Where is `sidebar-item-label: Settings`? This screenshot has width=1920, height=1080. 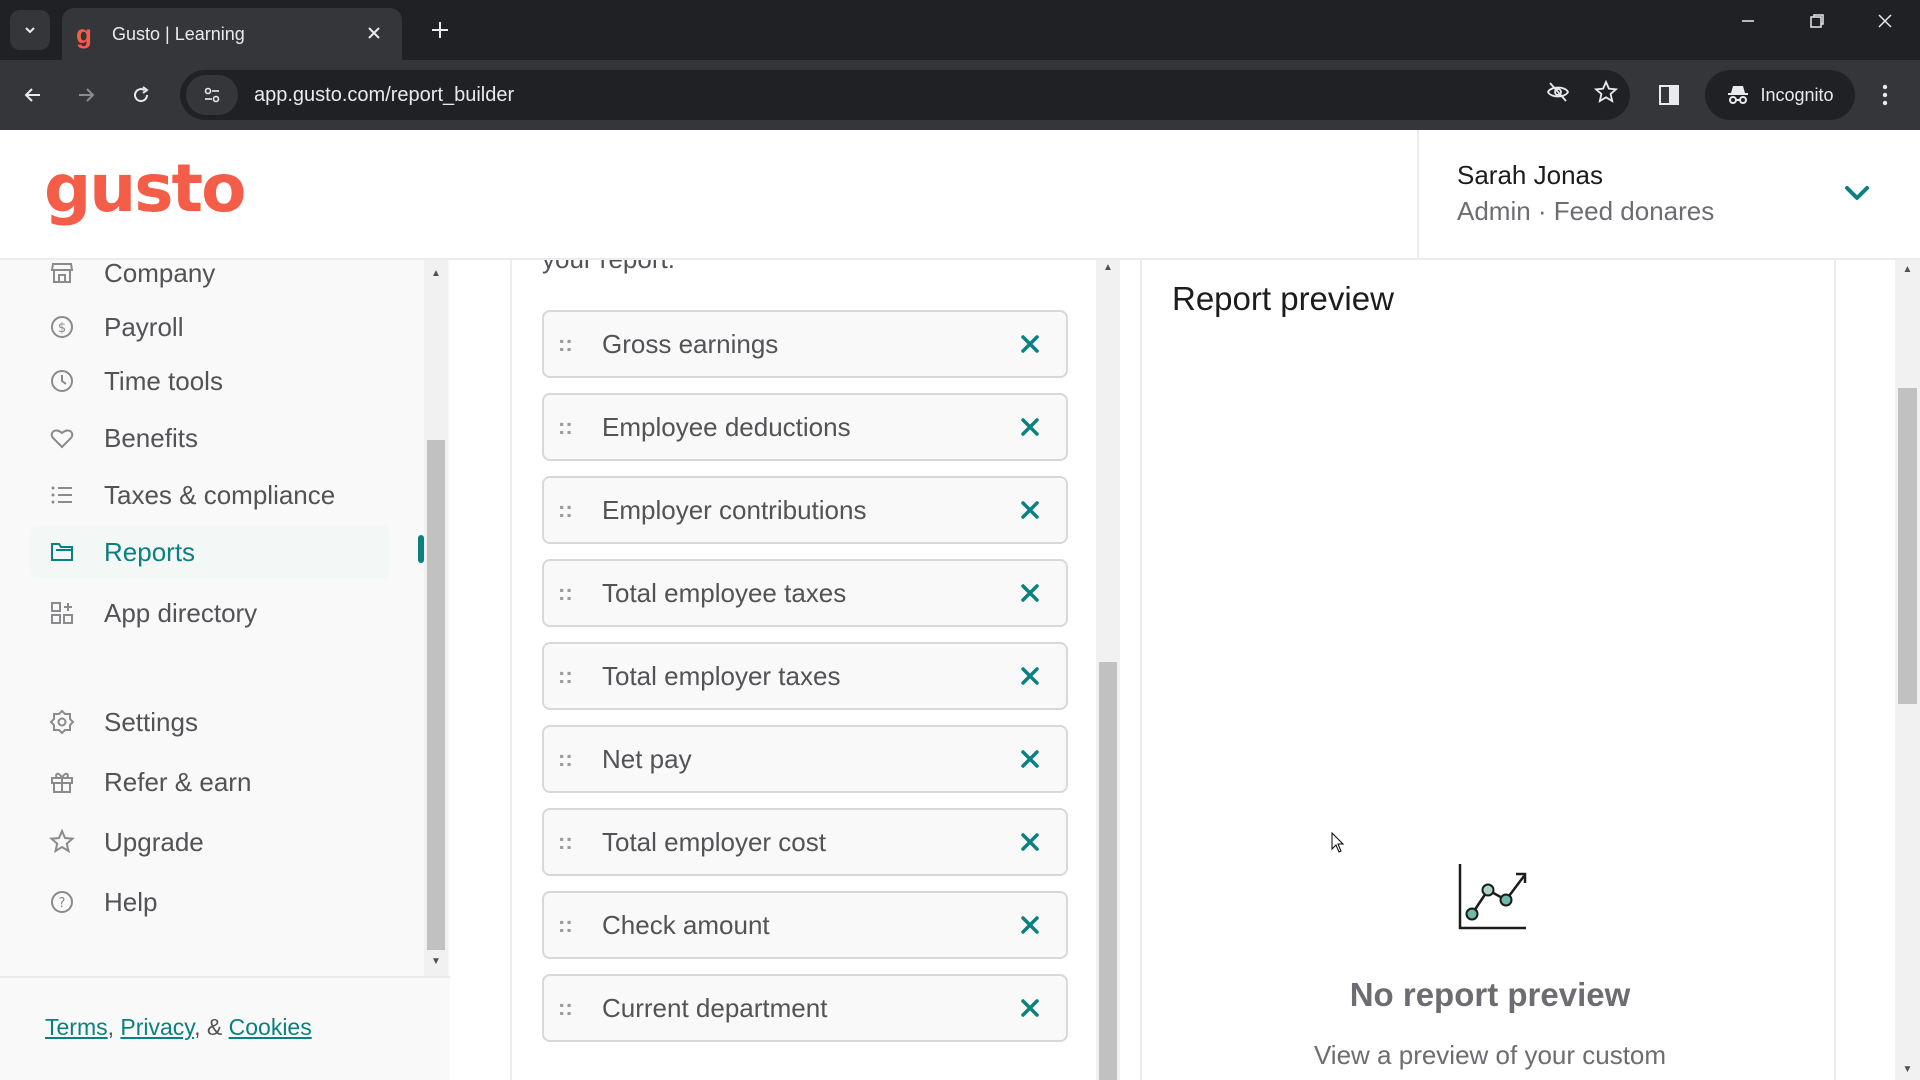
sidebar-item-label: Settings is located at coordinates (151, 721).